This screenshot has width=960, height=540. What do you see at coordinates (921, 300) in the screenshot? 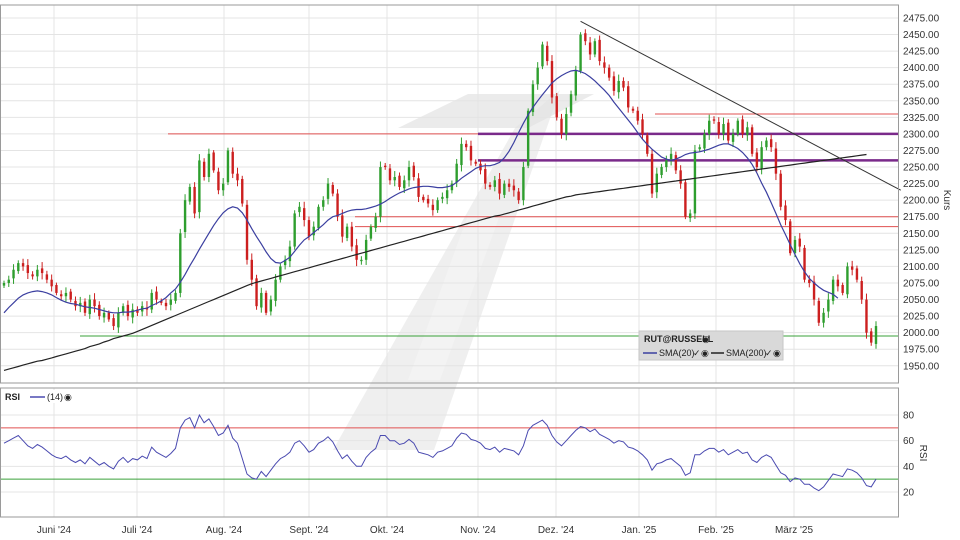
I see `price-tick-label-4: 2050.00` at bounding box center [921, 300].